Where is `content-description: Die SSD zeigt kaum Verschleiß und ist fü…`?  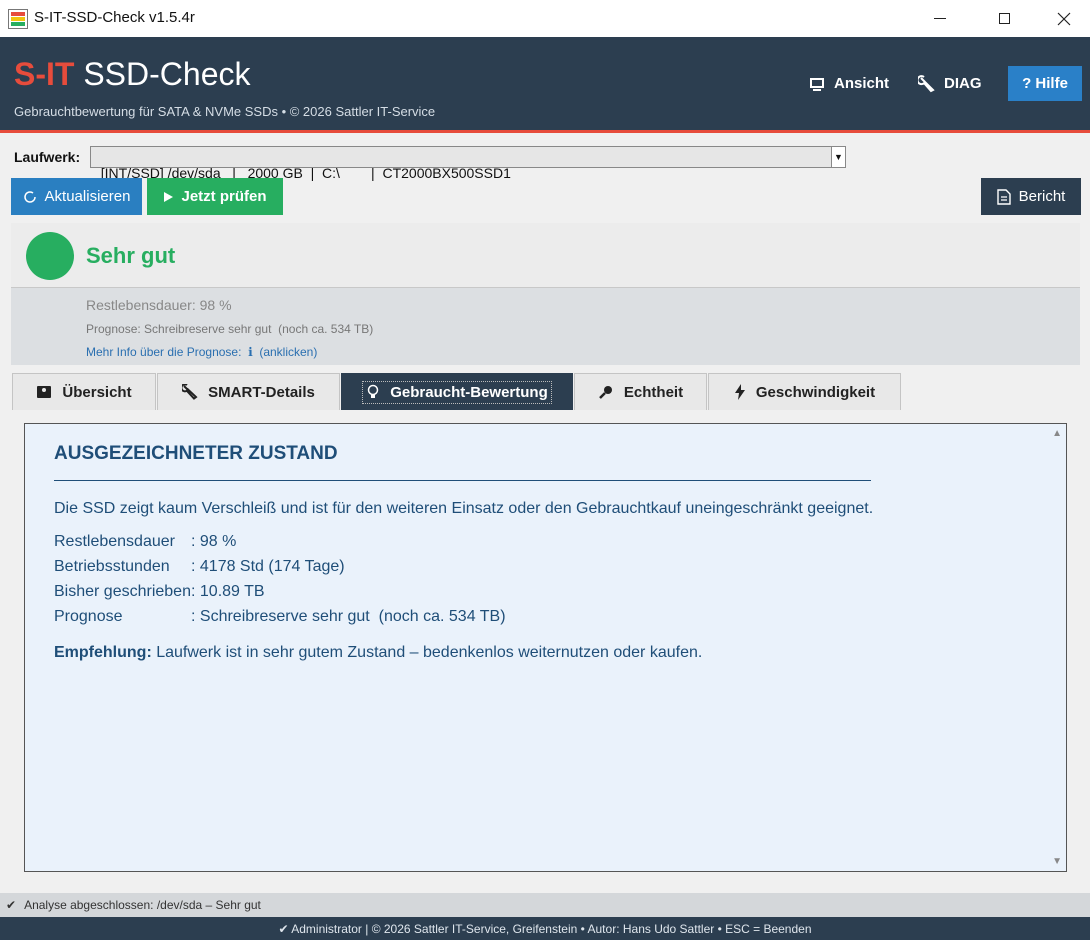
content-description: Die SSD zeigt kaum Verschleiß und ist fü… is located at coordinates (464, 508).